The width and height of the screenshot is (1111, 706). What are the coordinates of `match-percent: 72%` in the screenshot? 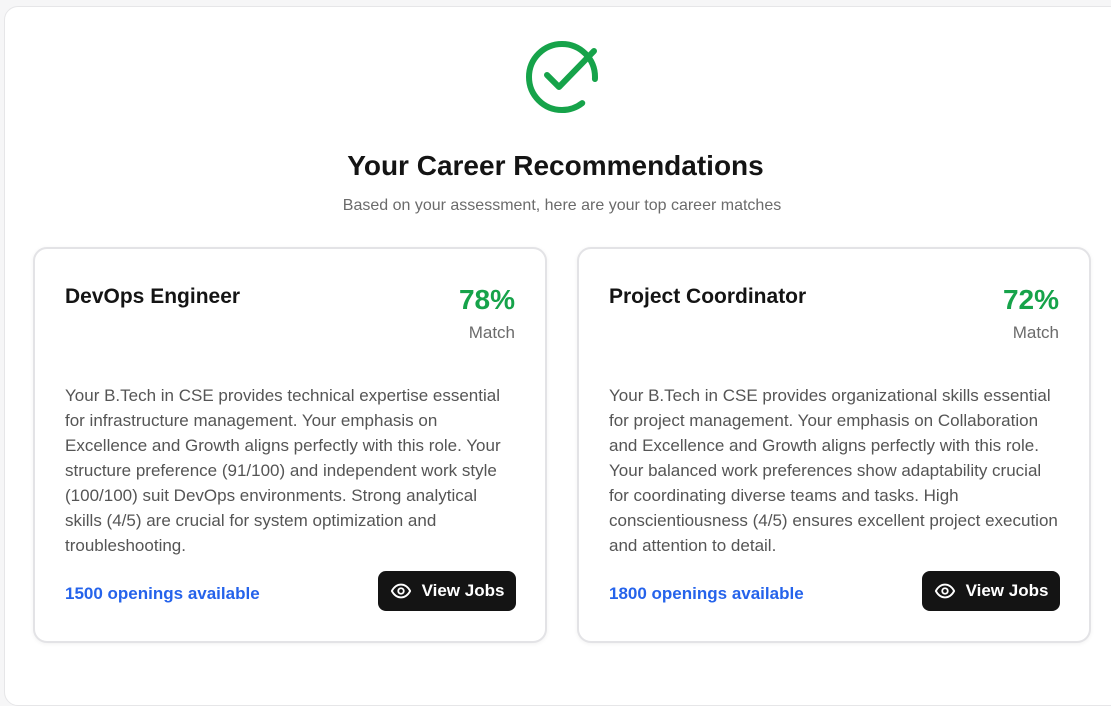 It's located at (1030, 299).